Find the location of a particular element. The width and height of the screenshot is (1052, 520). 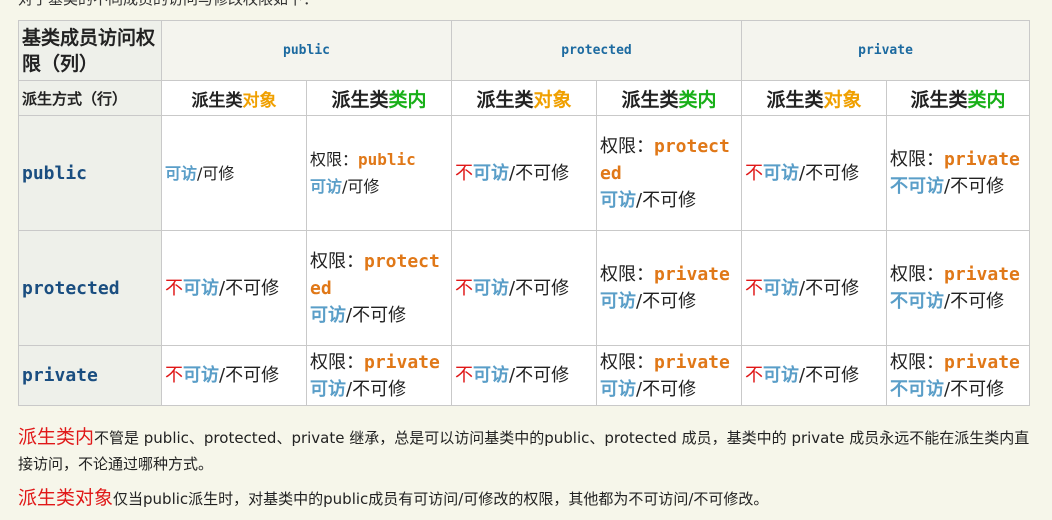

corner-subtitle: 派生方式（行） is located at coordinates (90, 98).